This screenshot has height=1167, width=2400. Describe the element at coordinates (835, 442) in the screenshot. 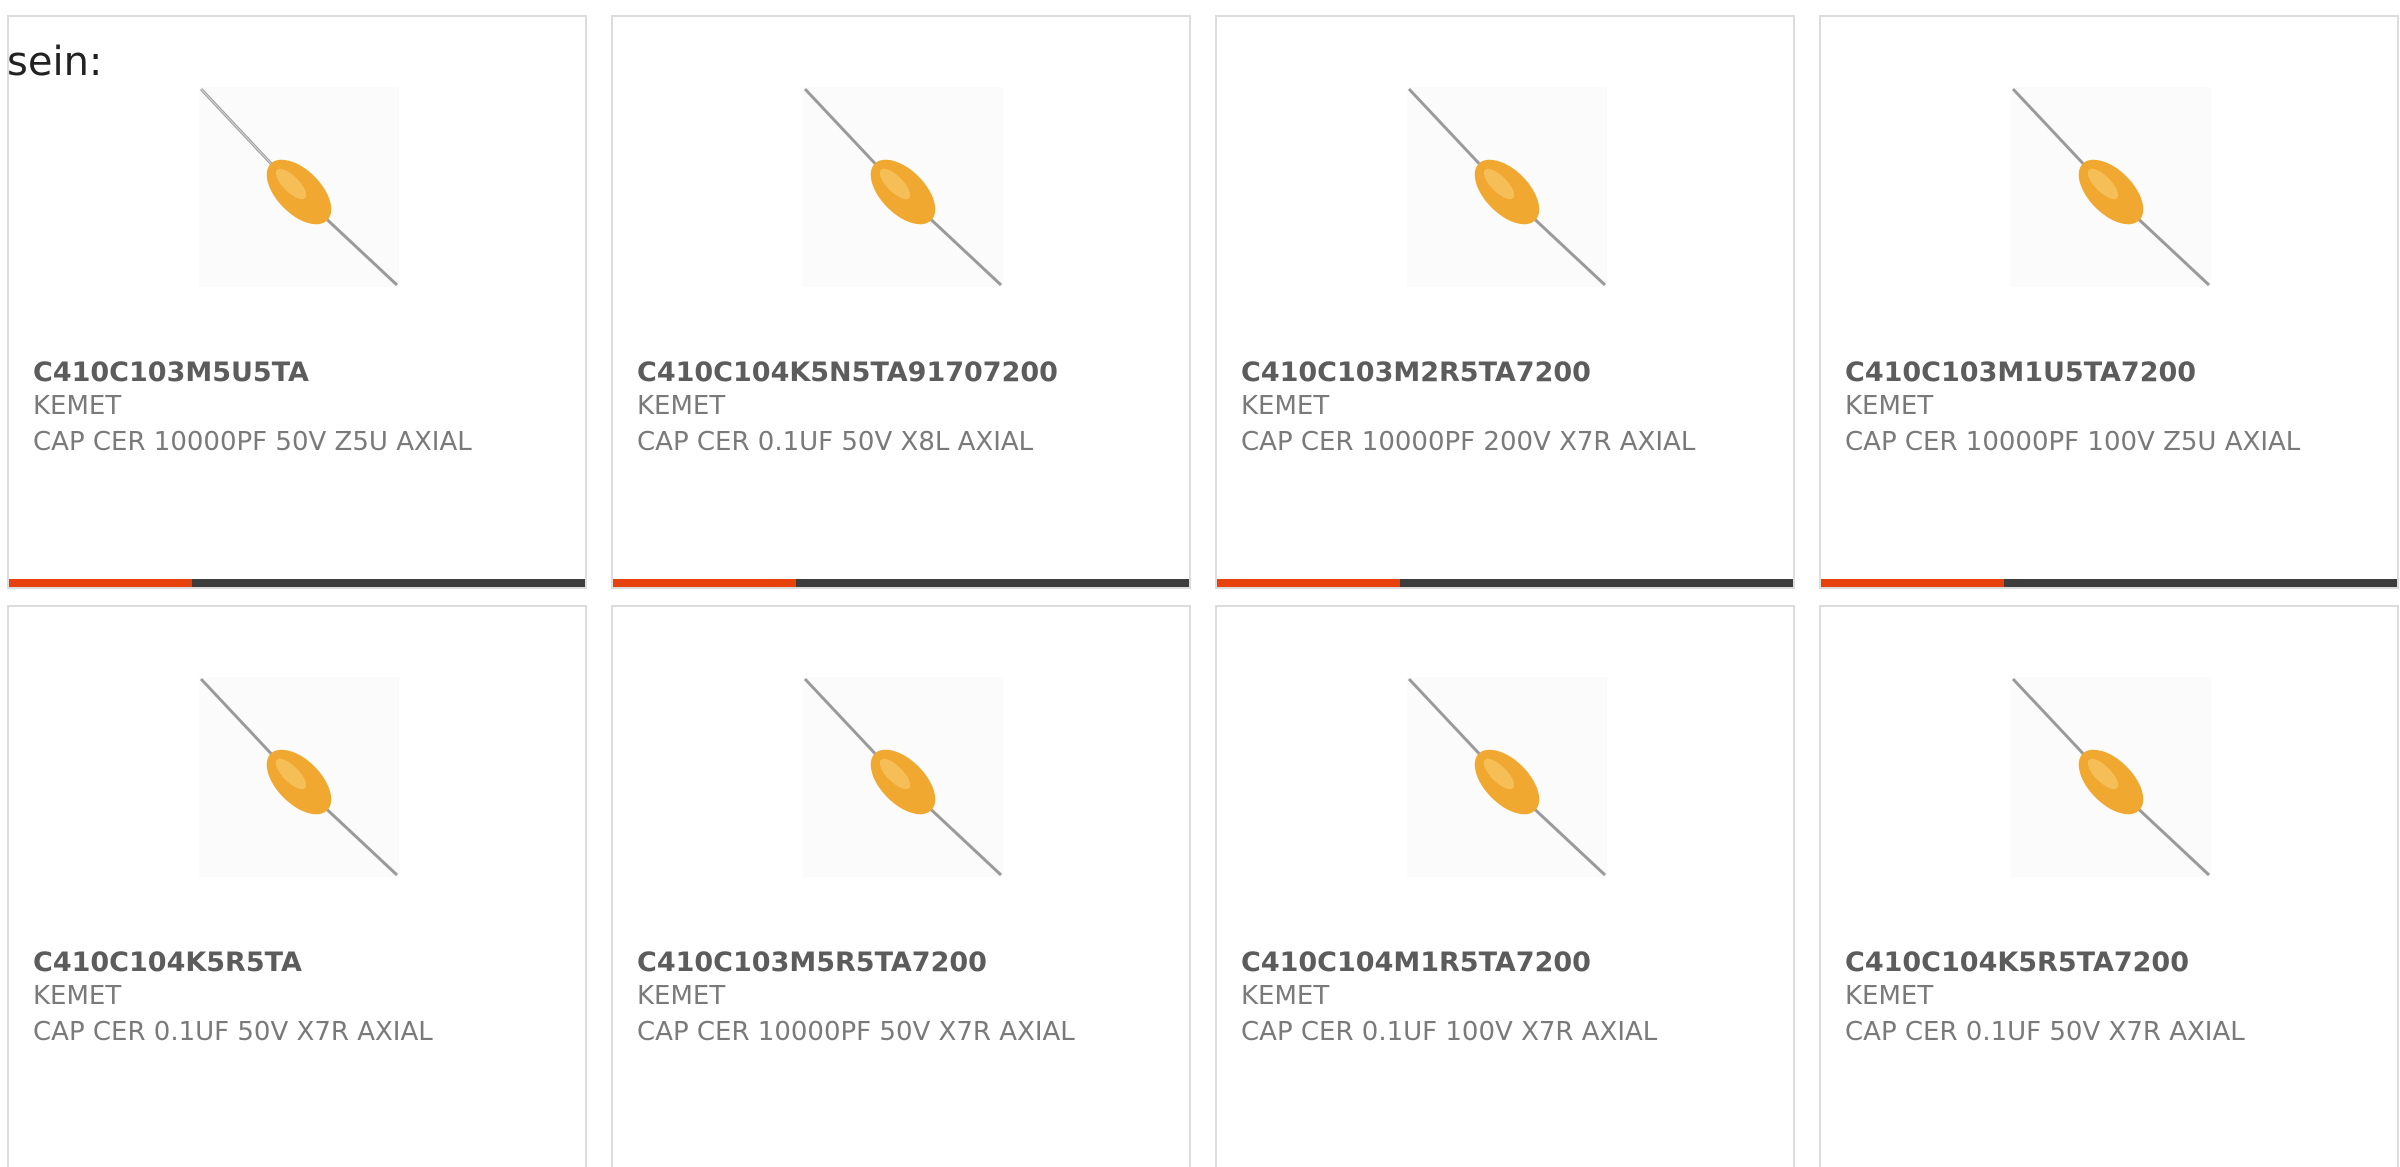

I see `description: CAP CER 0.1UF 50V X8L AXIAL` at that location.